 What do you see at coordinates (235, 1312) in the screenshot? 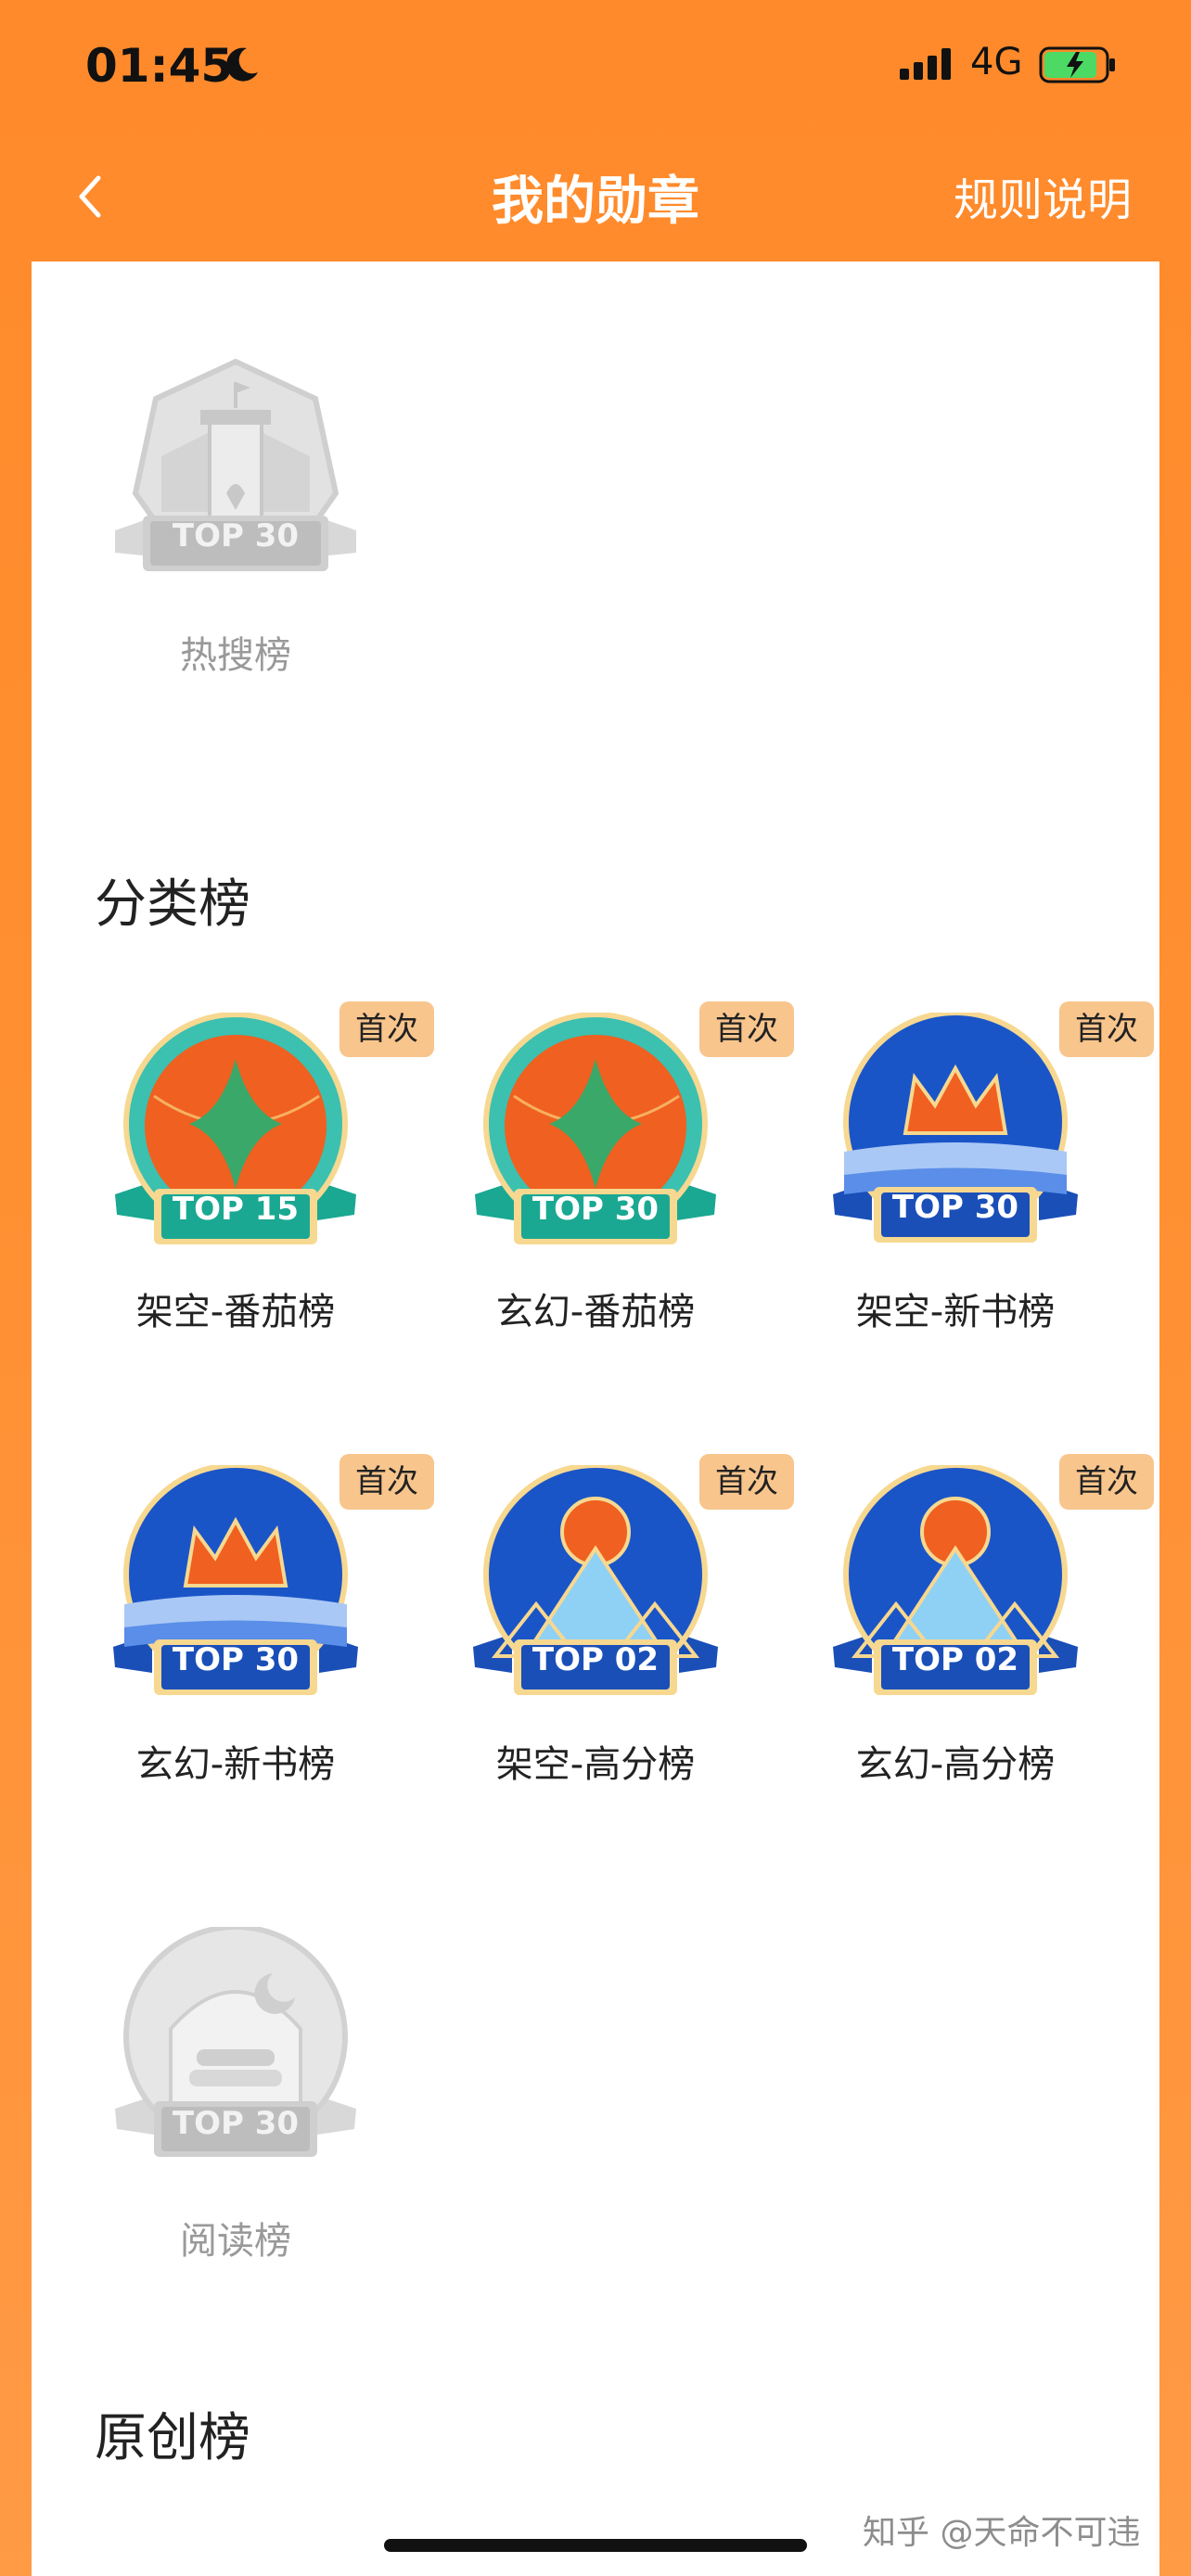
I see `badge-label: 架空-番茄榜` at bounding box center [235, 1312].